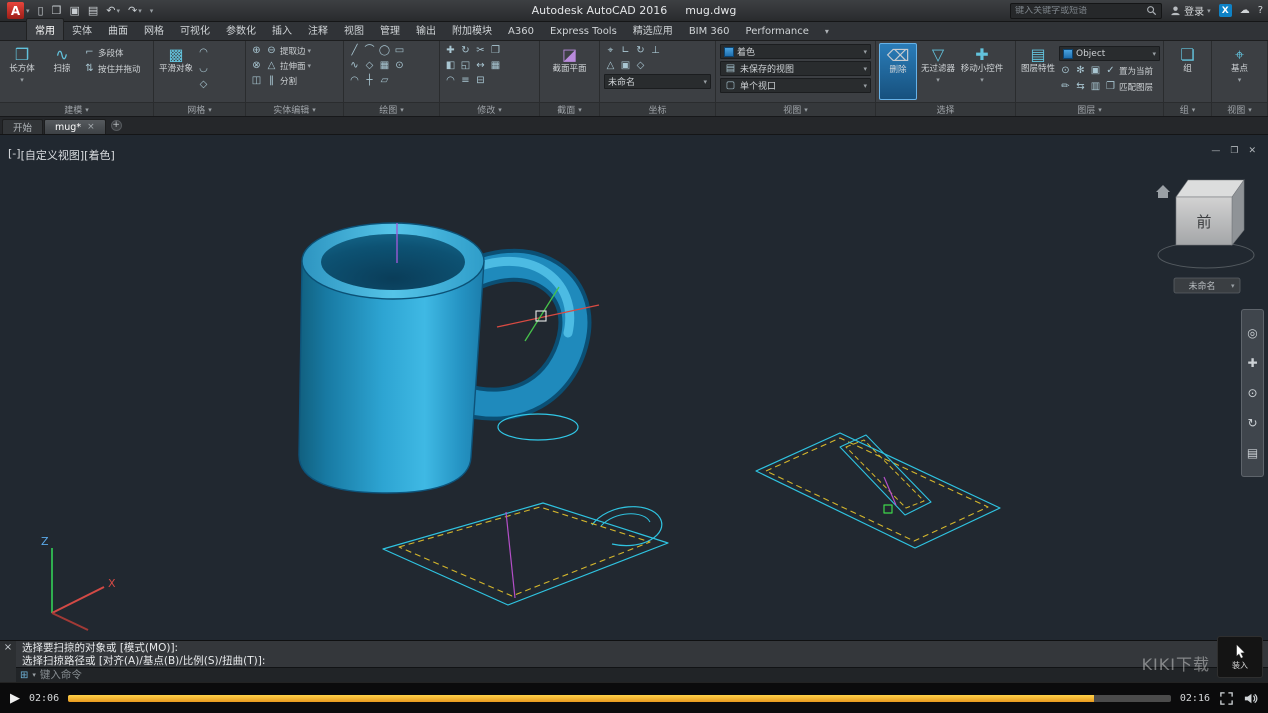  Describe the element at coordinates (282, 29) in the screenshot. I see `ribbon-tab-insert: 插入` at that location.